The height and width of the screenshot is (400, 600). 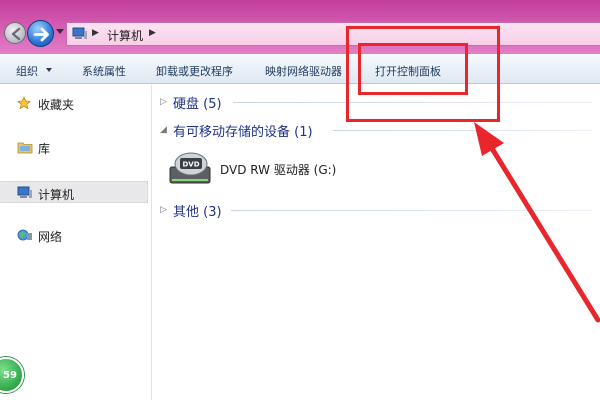 I want to click on collapse-arrow-icon: ◢, so click(x=163, y=130).